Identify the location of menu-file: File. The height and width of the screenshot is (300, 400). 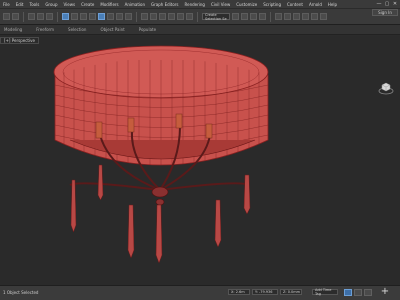
(6, 4).